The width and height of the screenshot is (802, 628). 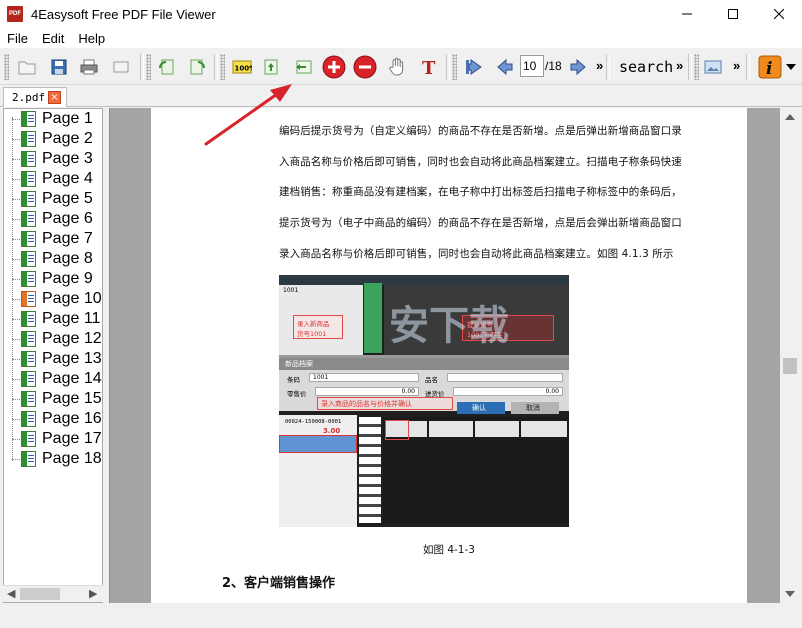 I want to click on print-button, so click(x=89, y=67).